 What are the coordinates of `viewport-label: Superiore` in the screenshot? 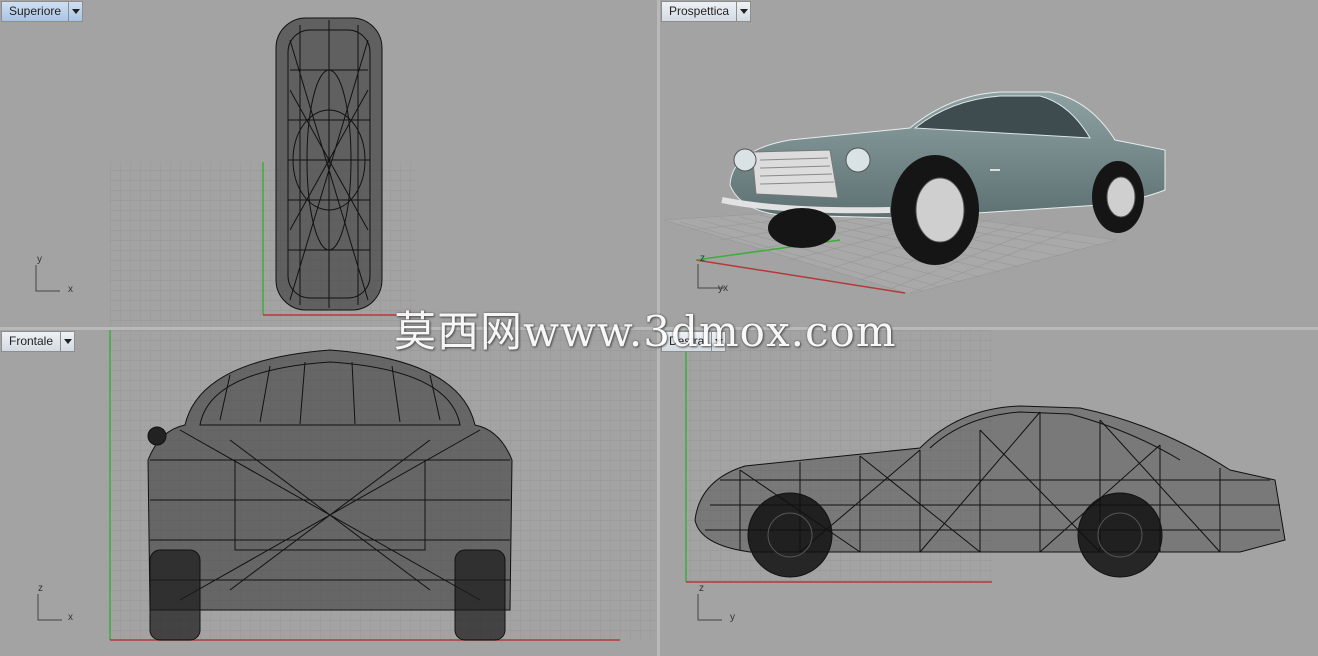 It's located at (35, 11).